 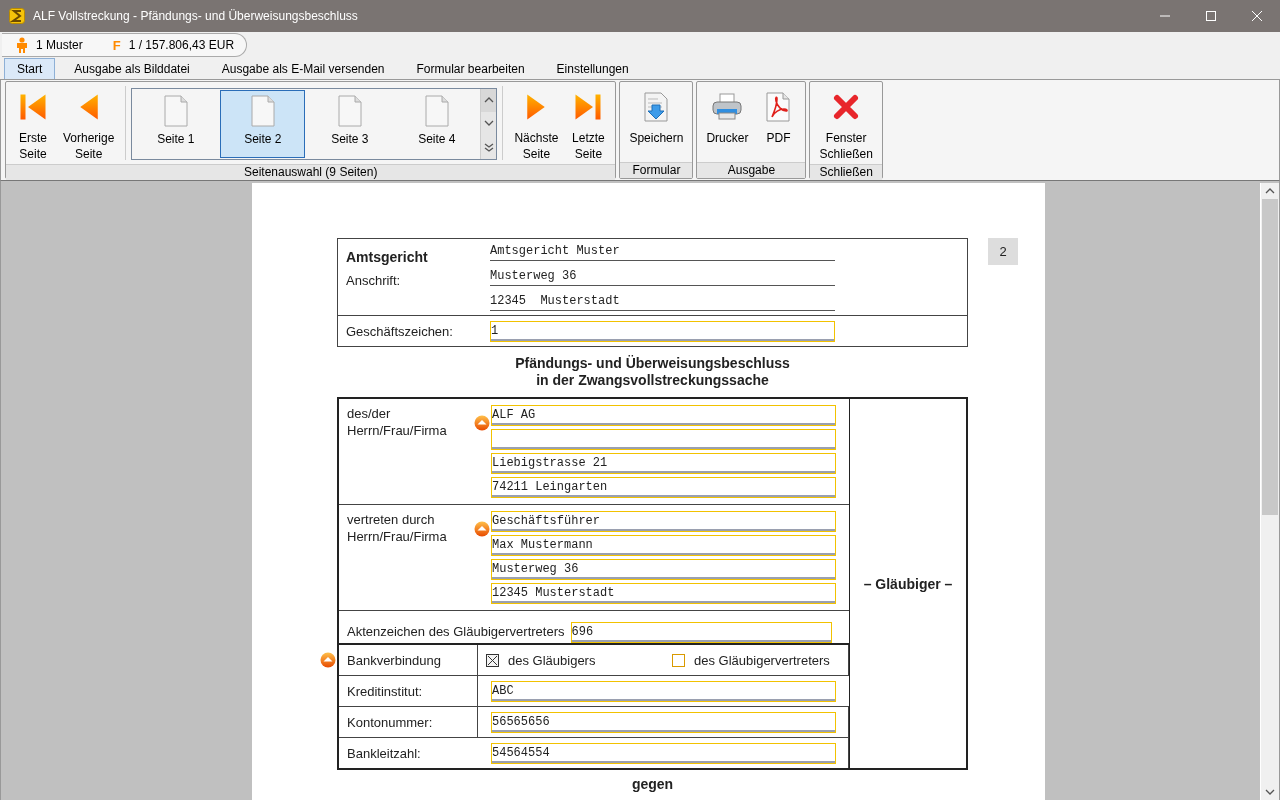 I want to click on ribbon-tab: Ausgabe als Bilddatei, so click(x=132, y=68).